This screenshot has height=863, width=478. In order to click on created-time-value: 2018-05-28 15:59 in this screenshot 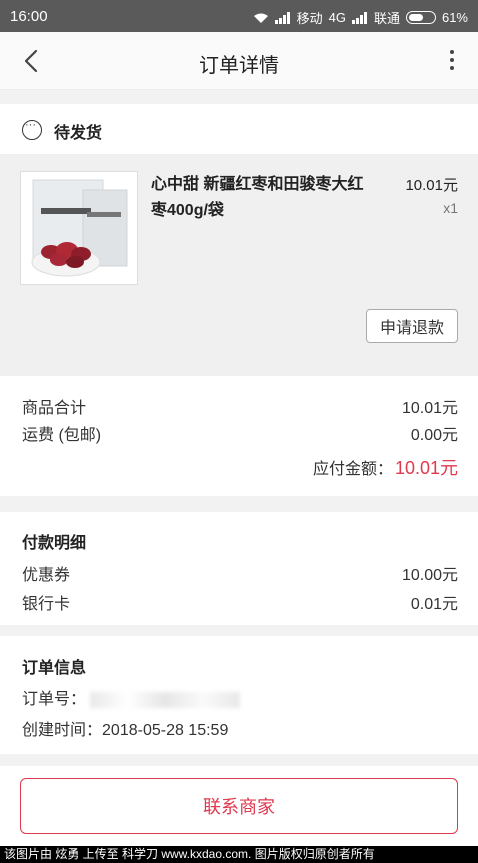, I will do `click(165, 730)`.